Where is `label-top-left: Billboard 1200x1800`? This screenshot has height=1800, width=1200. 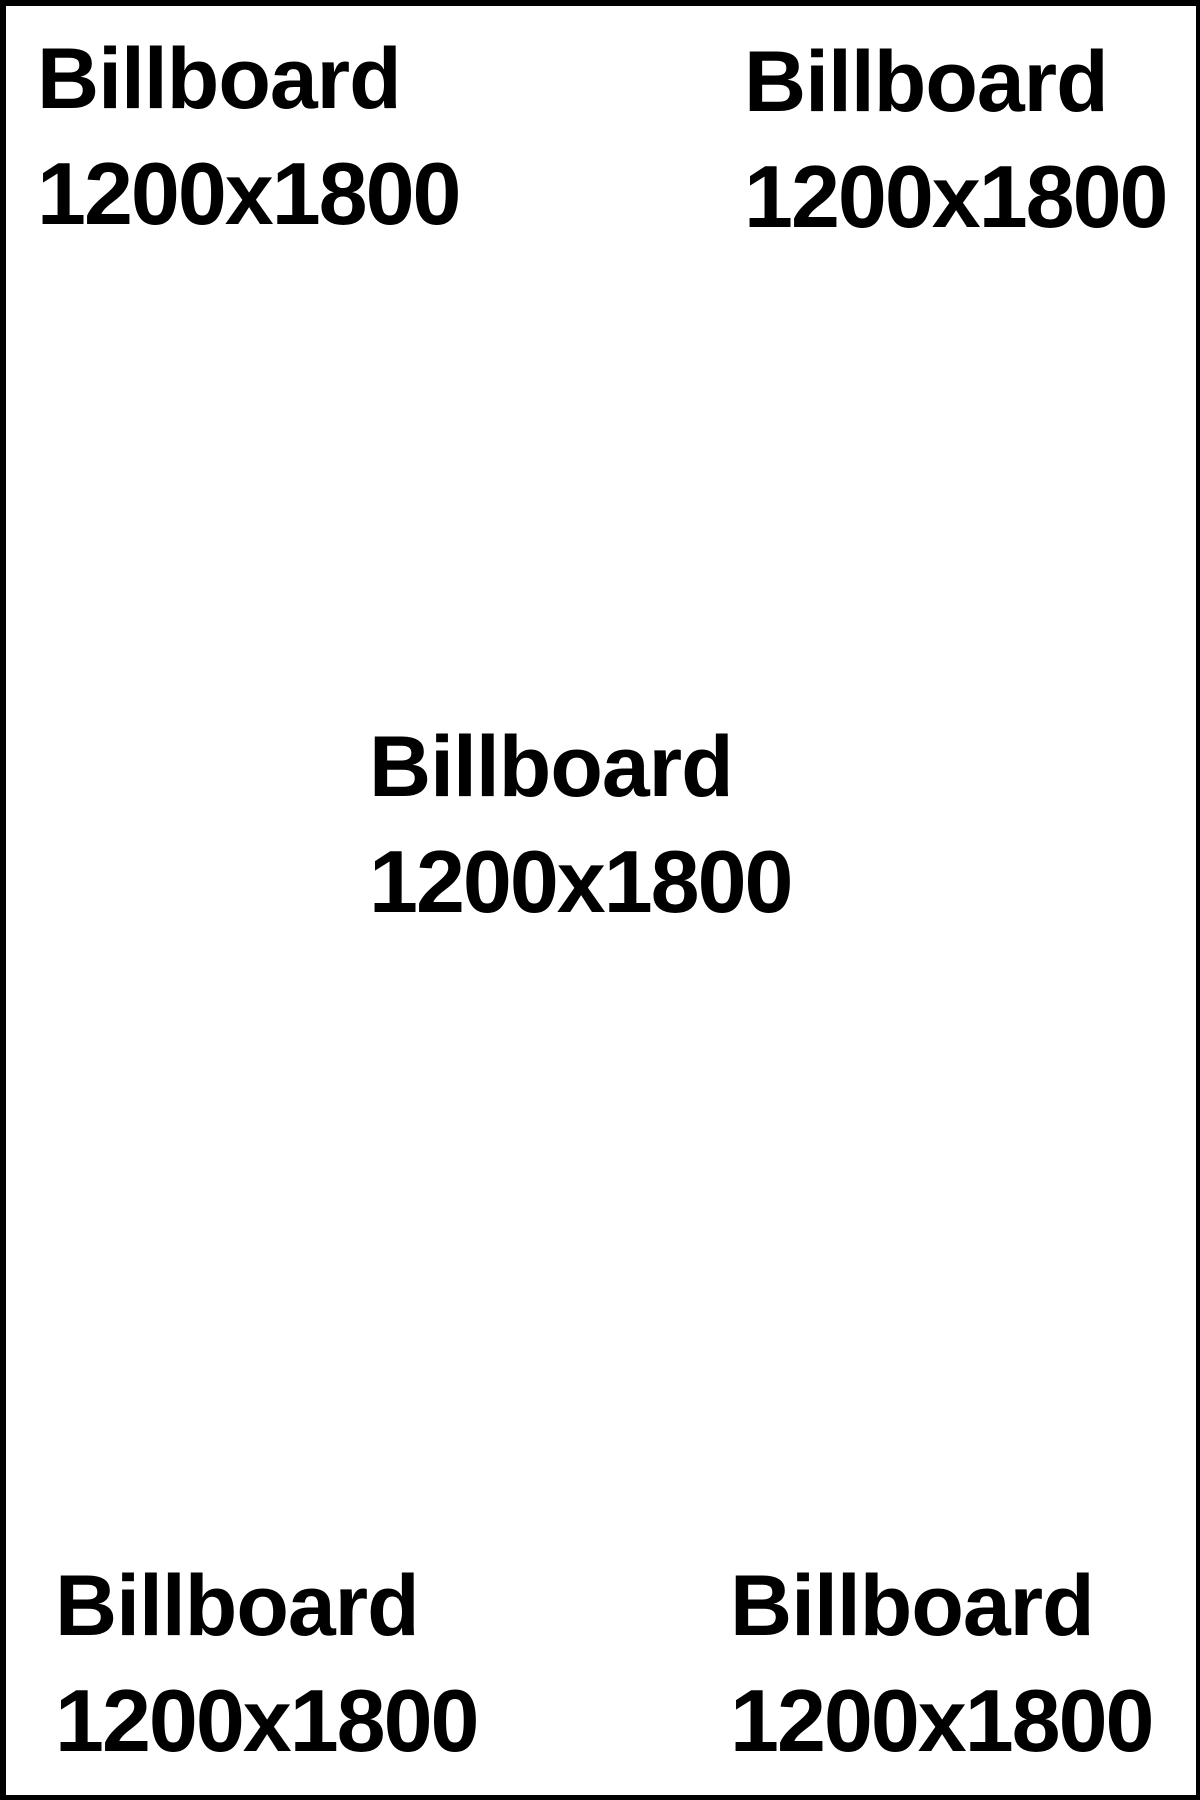
label-top-left: Billboard 1200x1800 is located at coordinates (249, 137).